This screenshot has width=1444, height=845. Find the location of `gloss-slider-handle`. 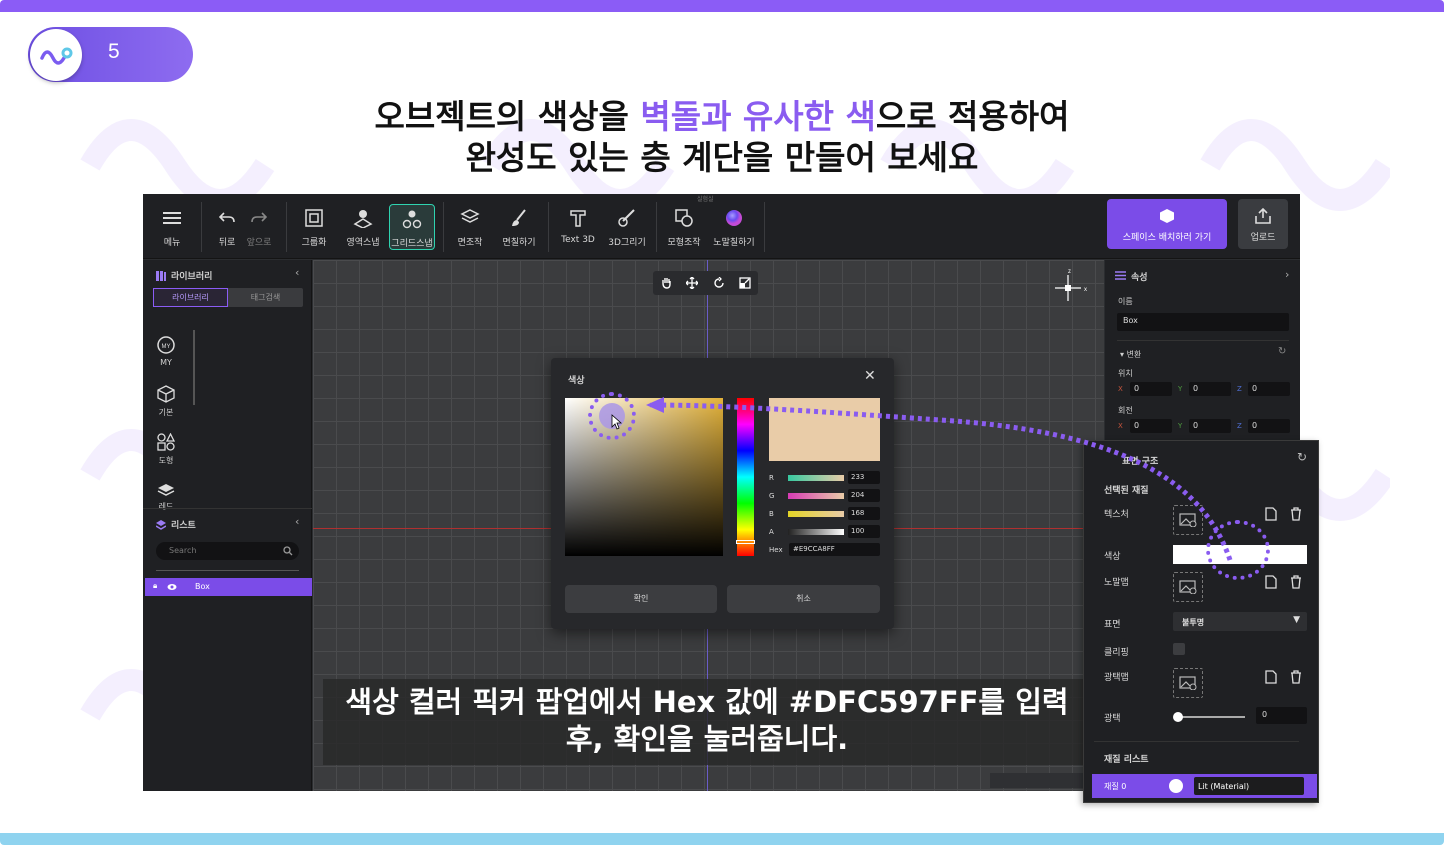

gloss-slider-handle is located at coordinates (1178, 717).